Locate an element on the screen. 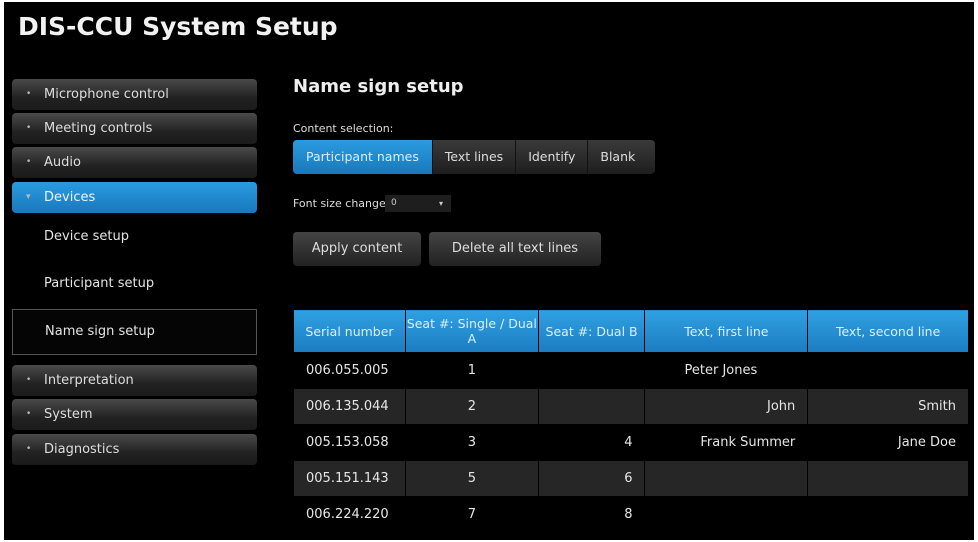  serial-cell: 006.055.005 is located at coordinates (349, 370).